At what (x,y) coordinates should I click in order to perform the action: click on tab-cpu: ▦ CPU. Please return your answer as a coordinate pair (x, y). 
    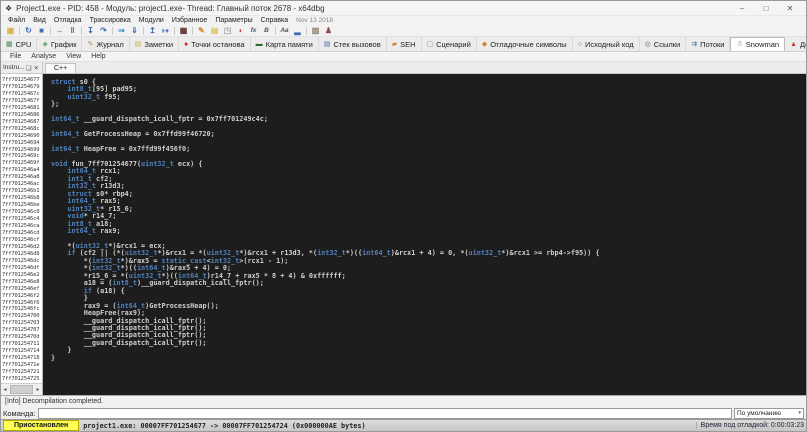
    Looking at the image, I should click on (19, 44).